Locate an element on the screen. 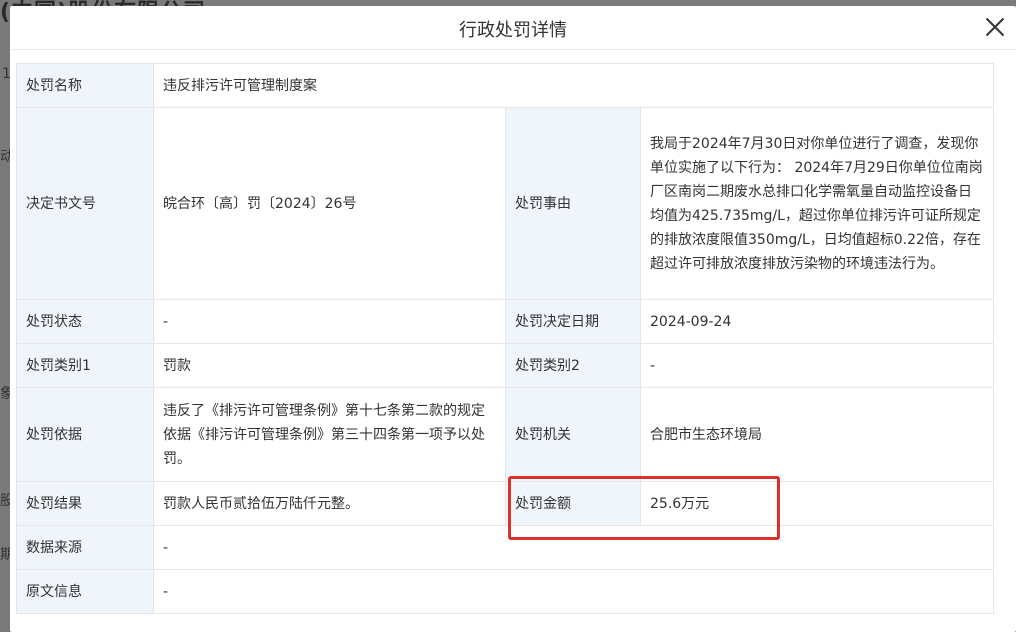  penalty-type2-value: - is located at coordinates (817, 365).